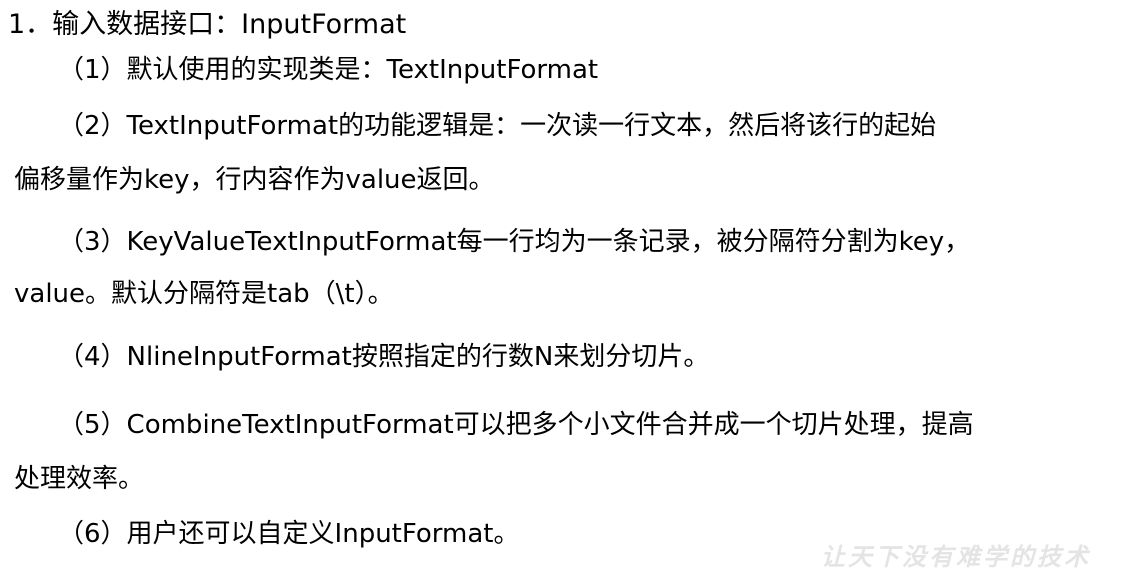 Image resolution: width=1129 pixels, height=584 pixels. Describe the element at coordinates (362, 70) in the screenshot. I see `item-text: 默认使用的实现类是：TextInputFormat` at that location.